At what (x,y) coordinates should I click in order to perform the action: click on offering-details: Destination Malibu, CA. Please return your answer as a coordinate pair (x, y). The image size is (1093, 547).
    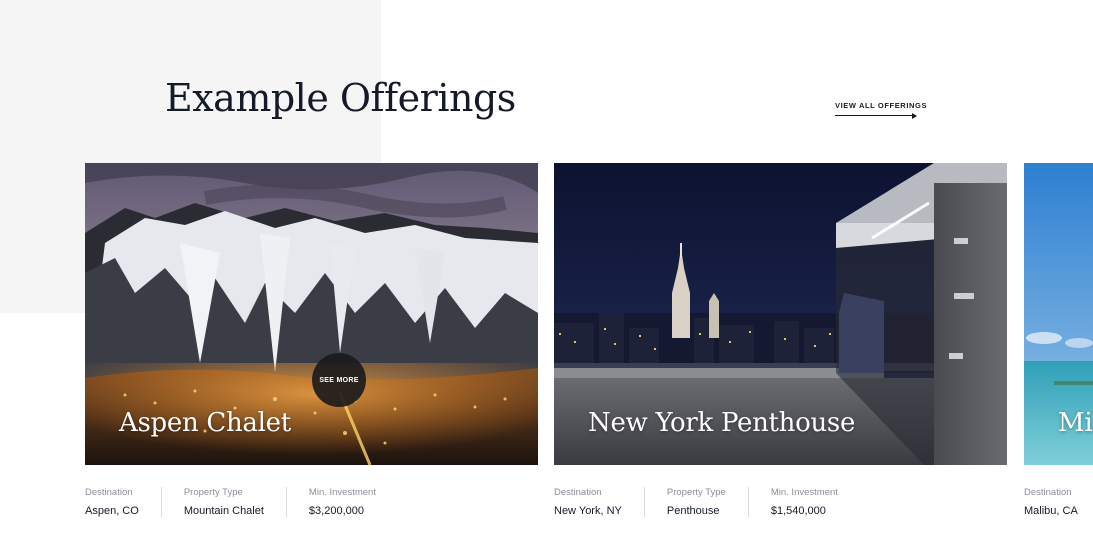
    Looking at the image, I should click on (1058, 502).